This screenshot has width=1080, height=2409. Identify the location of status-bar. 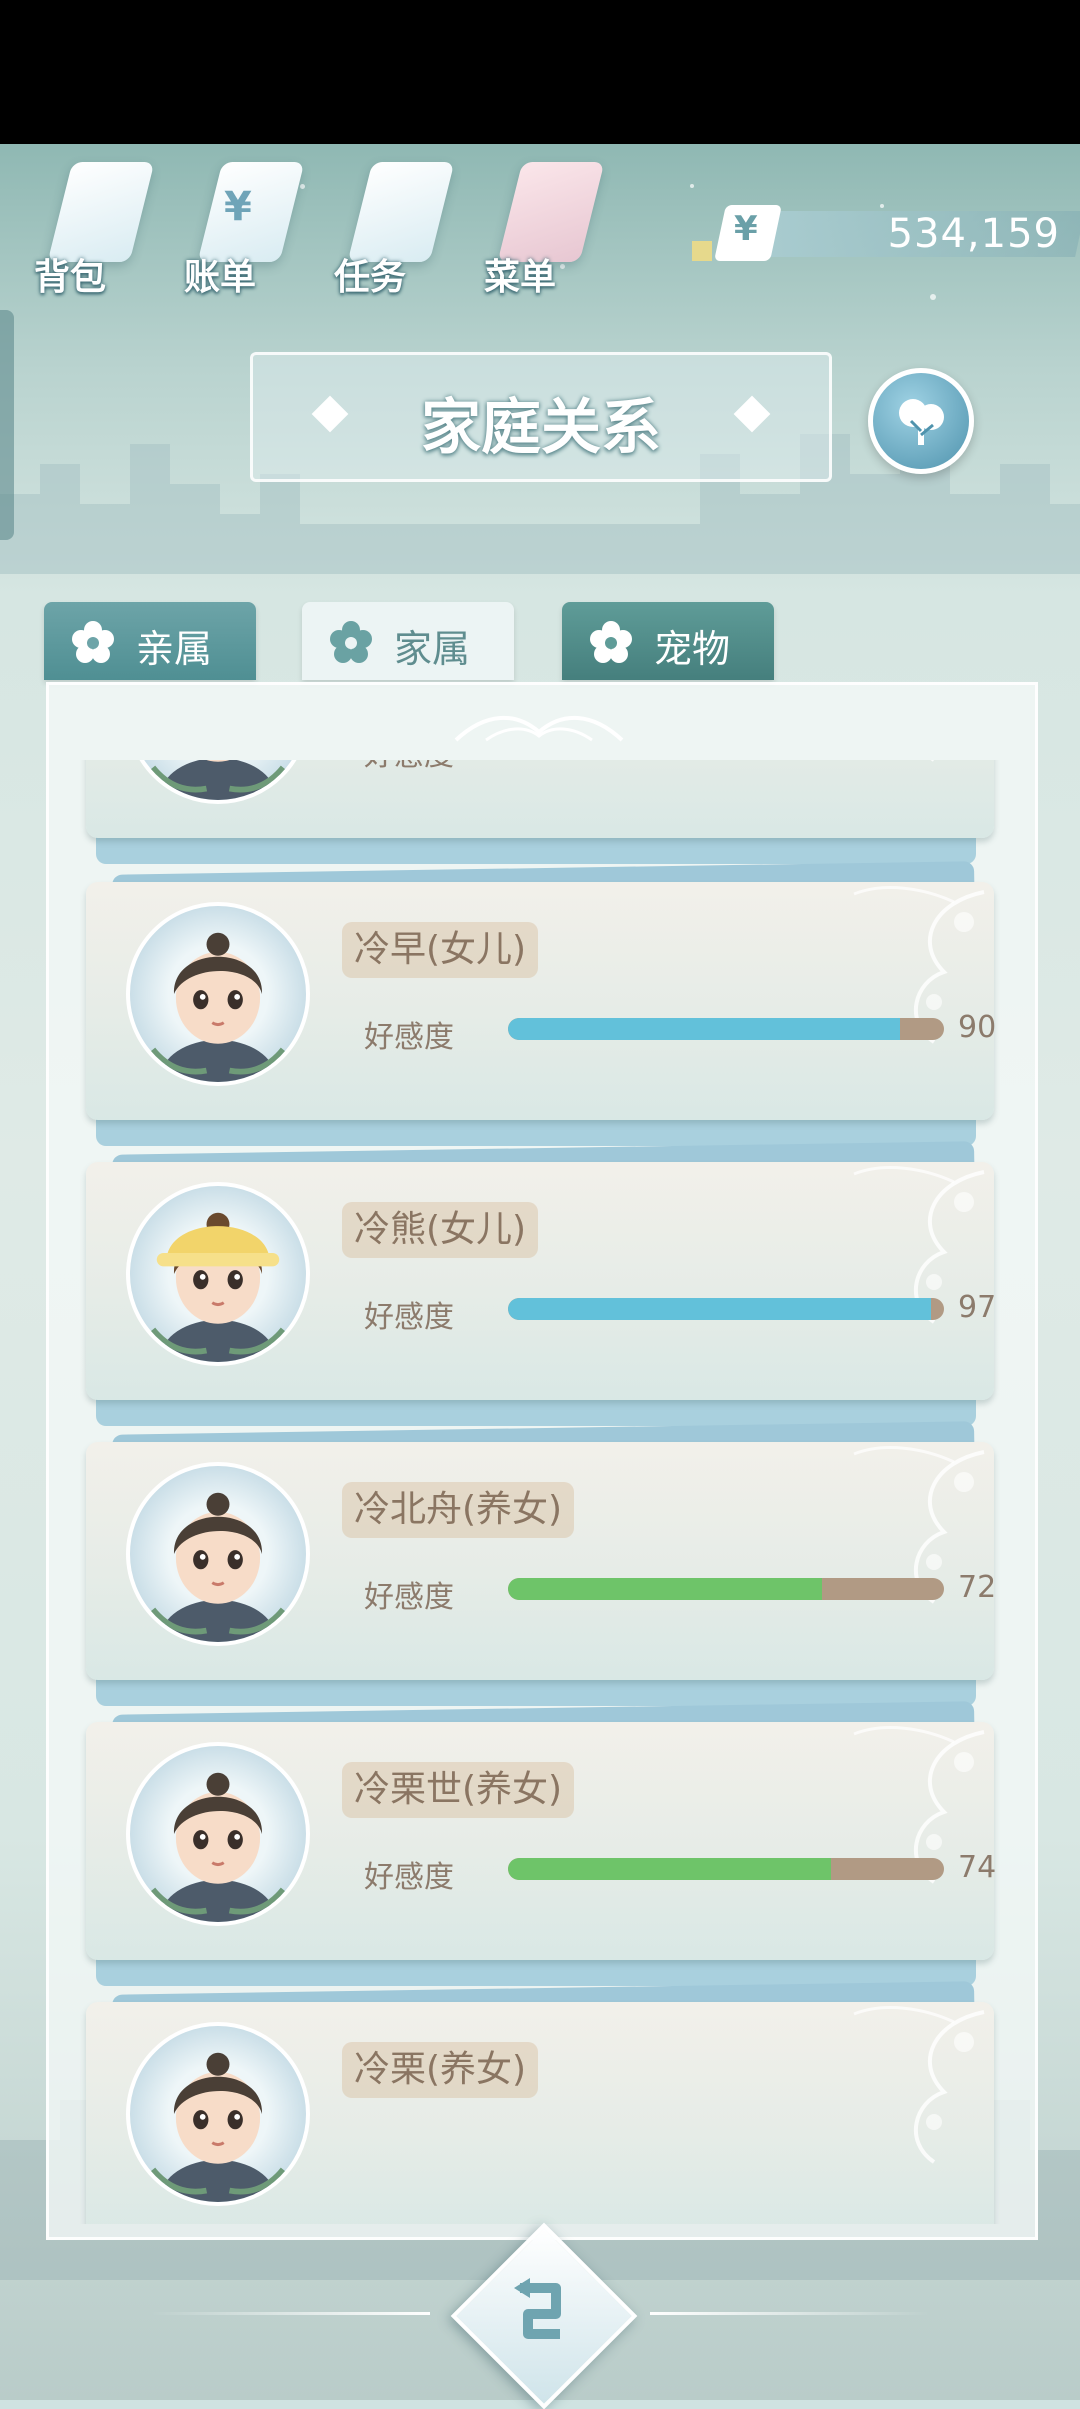
(540, 72).